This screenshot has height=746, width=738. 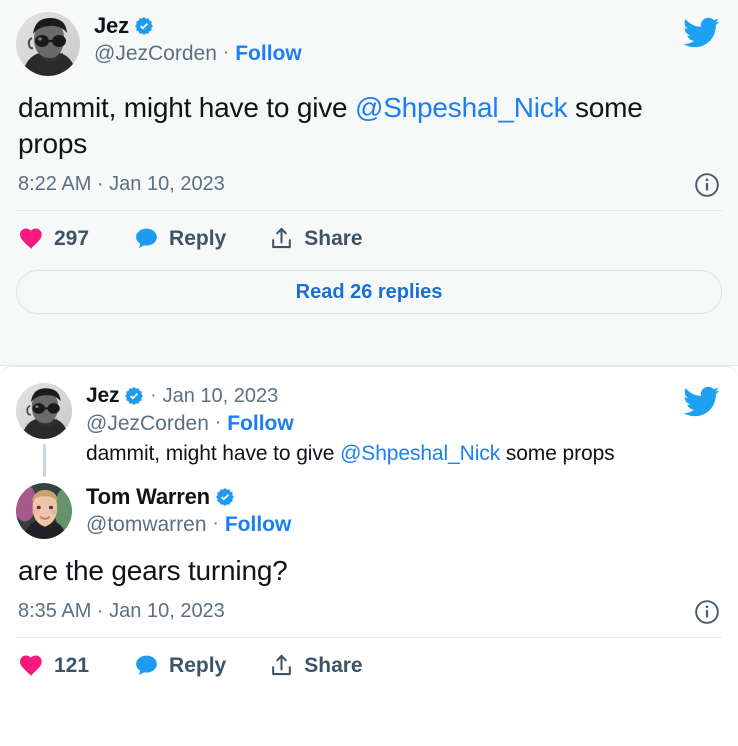 I want to click on timestamp-text: 8:35 AM · Jan 10, 2023, so click(x=121, y=611).